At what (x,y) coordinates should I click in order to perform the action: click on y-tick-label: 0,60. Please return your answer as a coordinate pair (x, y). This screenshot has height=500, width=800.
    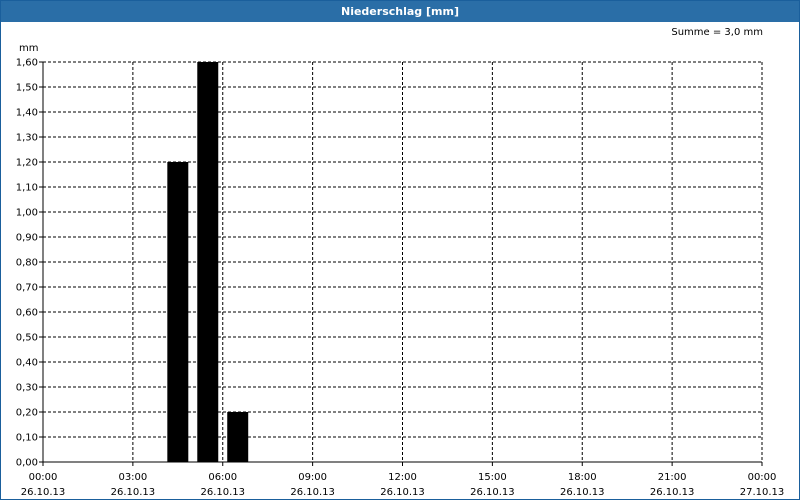
    Looking at the image, I should click on (27, 313).